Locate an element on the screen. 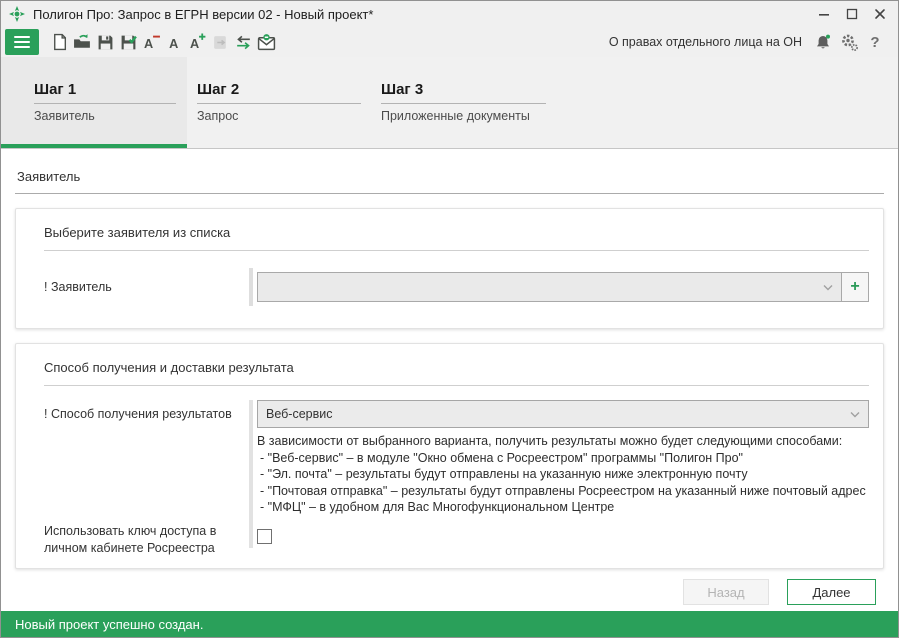 This screenshot has height=638, width=899. applicant-field-row: ! Заявитель + is located at coordinates (449, 287).